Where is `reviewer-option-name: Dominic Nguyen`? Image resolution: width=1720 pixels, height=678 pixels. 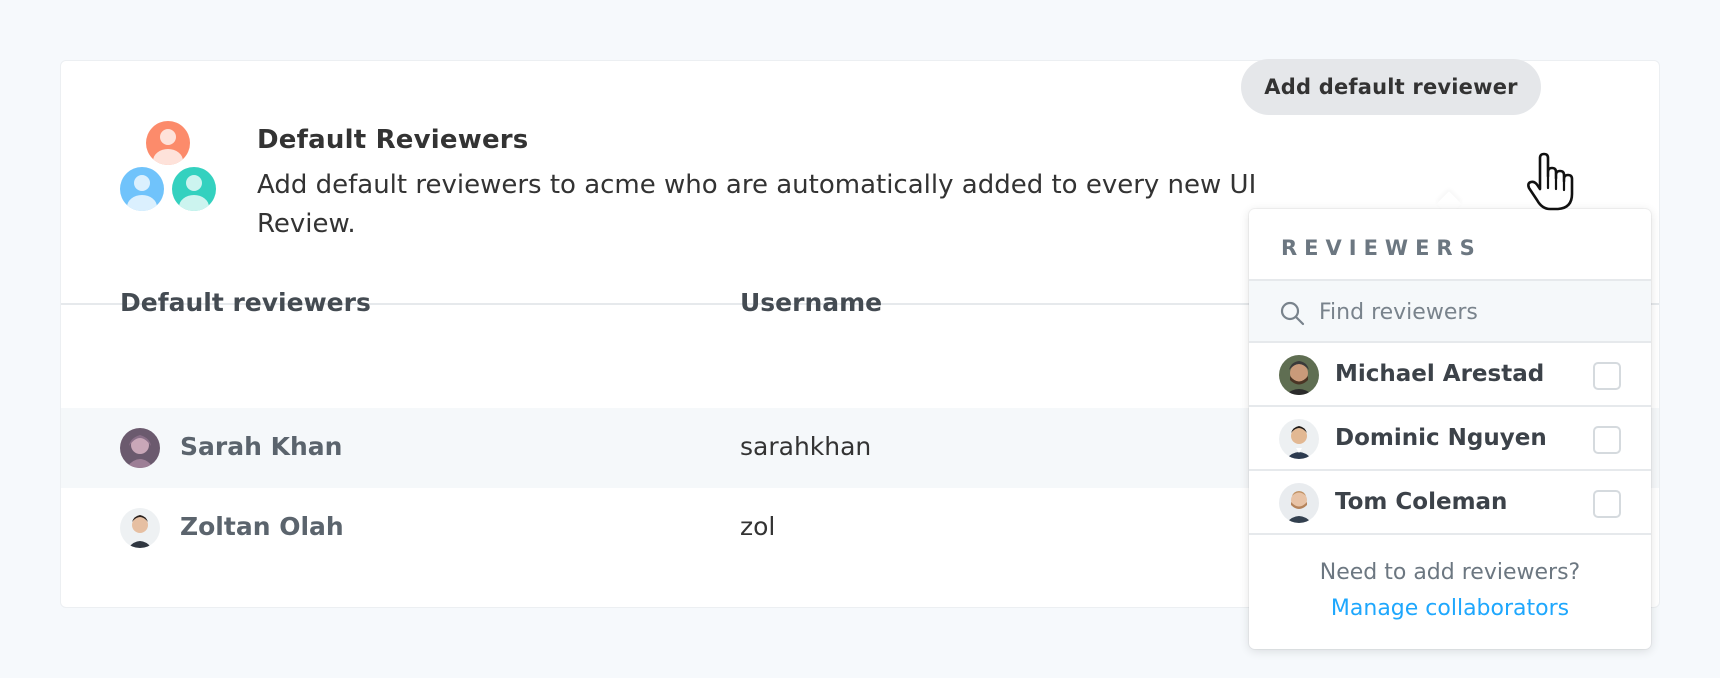 reviewer-option-name: Dominic Nguyen is located at coordinates (1441, 438).